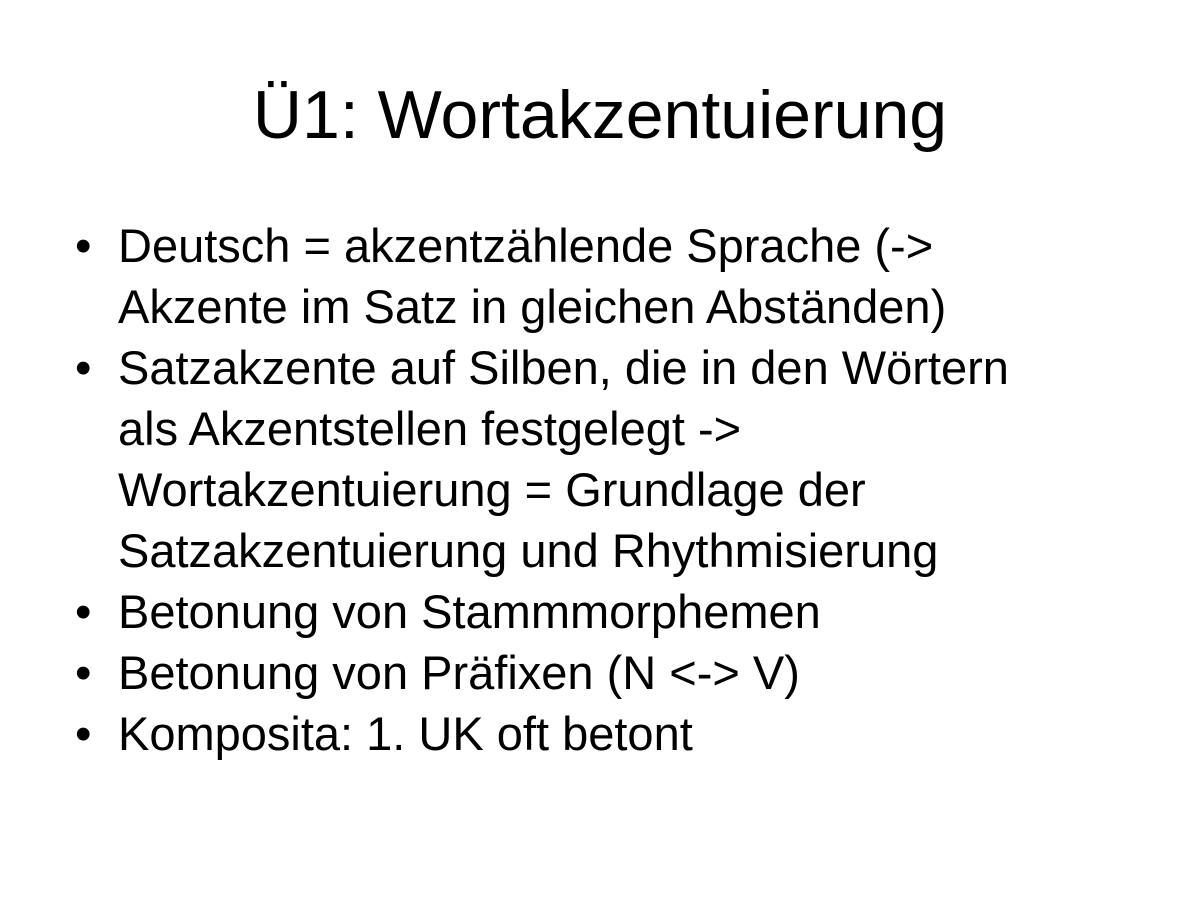 This screenshot has height=900, width=1200. What do you see at coordinates (430, 428) in the screenshot?
I see `bullet-line: als Akzentstellen festgelegt ->` at bounding box center [430, 428].